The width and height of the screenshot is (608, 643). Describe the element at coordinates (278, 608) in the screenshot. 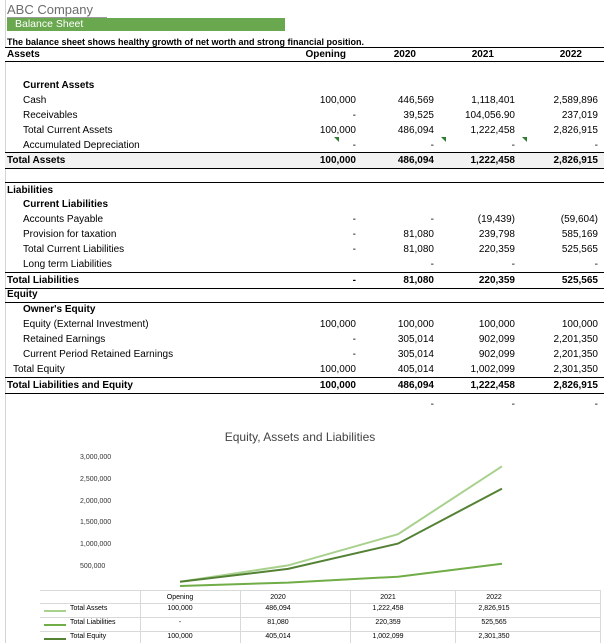

I see `data-table-cell: 486,094` at that location.